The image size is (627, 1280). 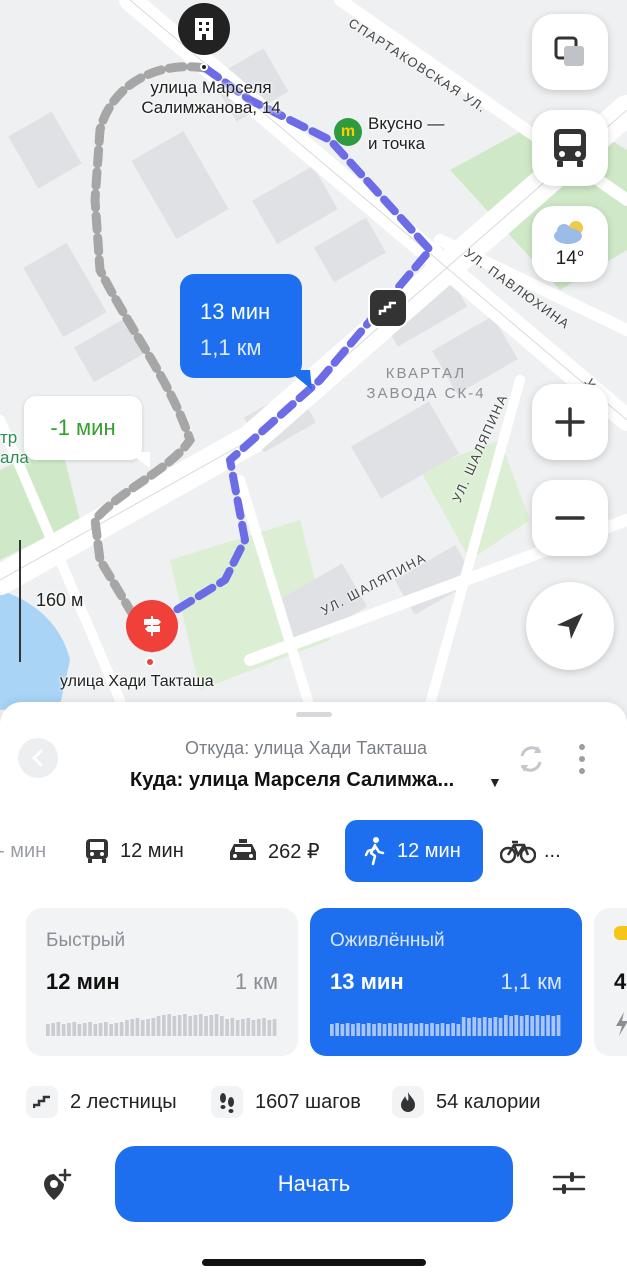 What do you see at coordinates (41, 1101) in the screenshot?
I see `stairs-icon` at bounding box center [41, 1101].